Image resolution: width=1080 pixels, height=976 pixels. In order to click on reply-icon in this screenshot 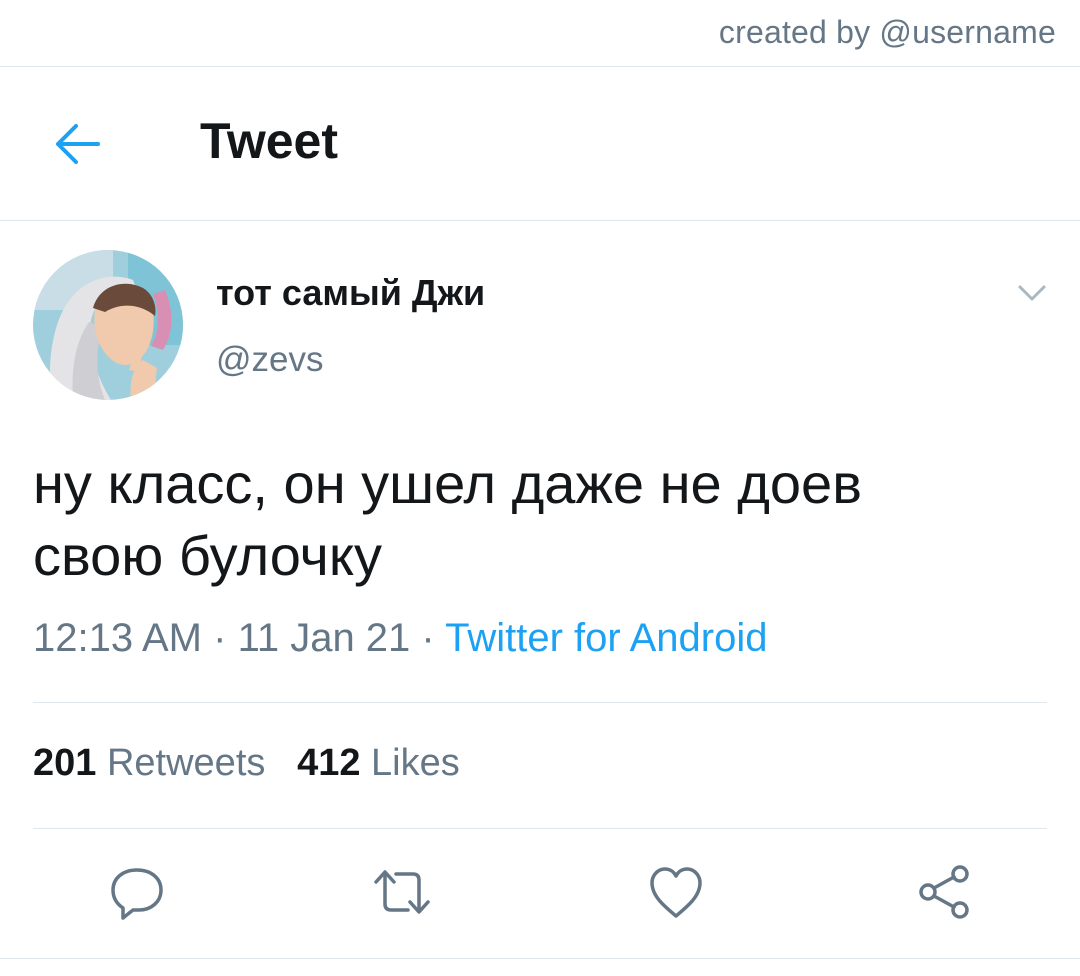, I will do `click(137, 894)`.